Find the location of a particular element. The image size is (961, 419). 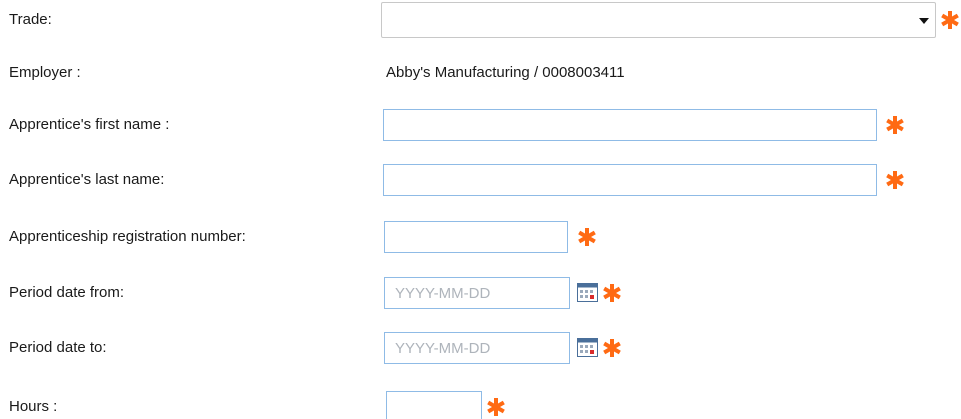

registration-number-input is located at coordinates (476, 237).